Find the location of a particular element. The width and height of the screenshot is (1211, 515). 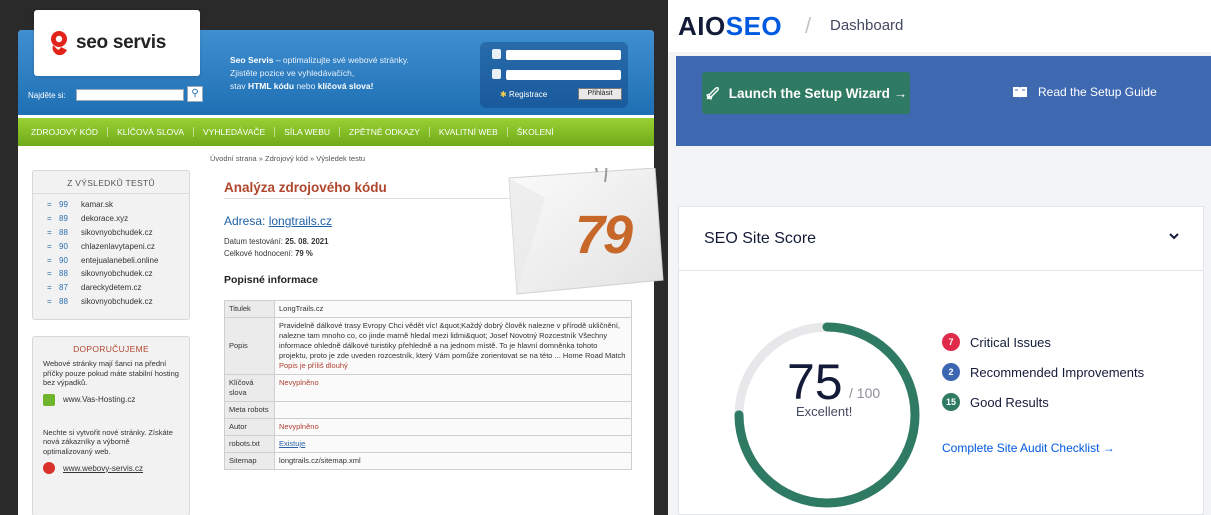

list-item: = 90 entejualanebeli.online is located at coordinates (111, 260).